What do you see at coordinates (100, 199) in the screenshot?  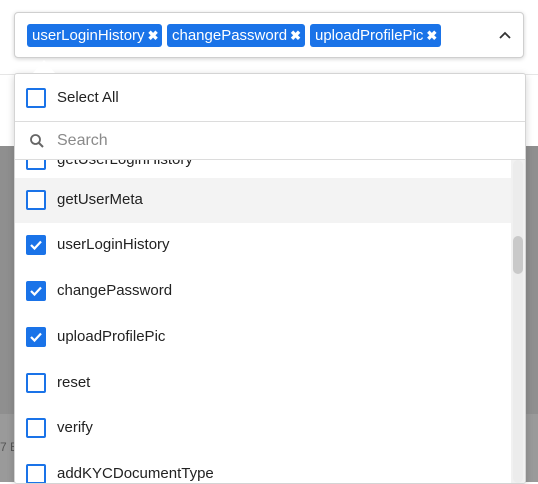 I see `option-label: getUserMeta` at bounding box center [100, 199].